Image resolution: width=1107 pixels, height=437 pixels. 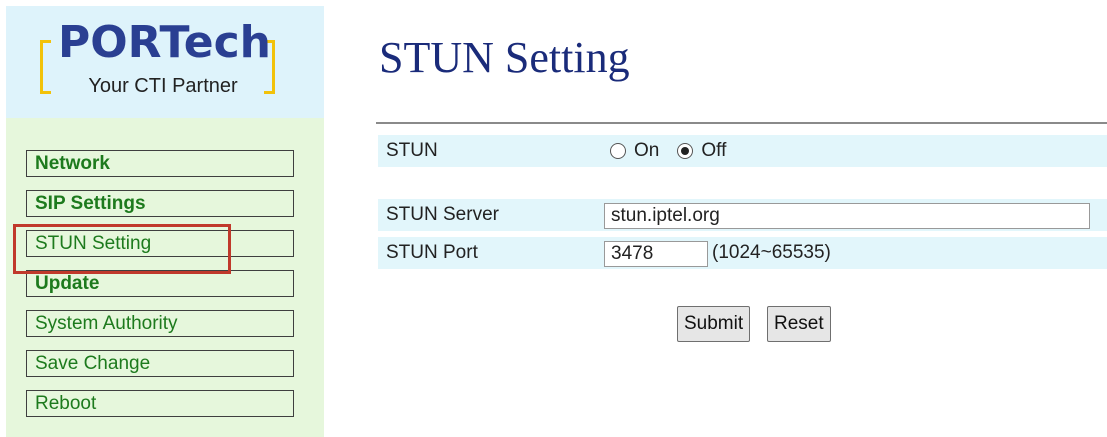 What do you see at coordinates (847, 216) in the screenshot?
I see `stun-server-input` at bounding box center [847, 216].